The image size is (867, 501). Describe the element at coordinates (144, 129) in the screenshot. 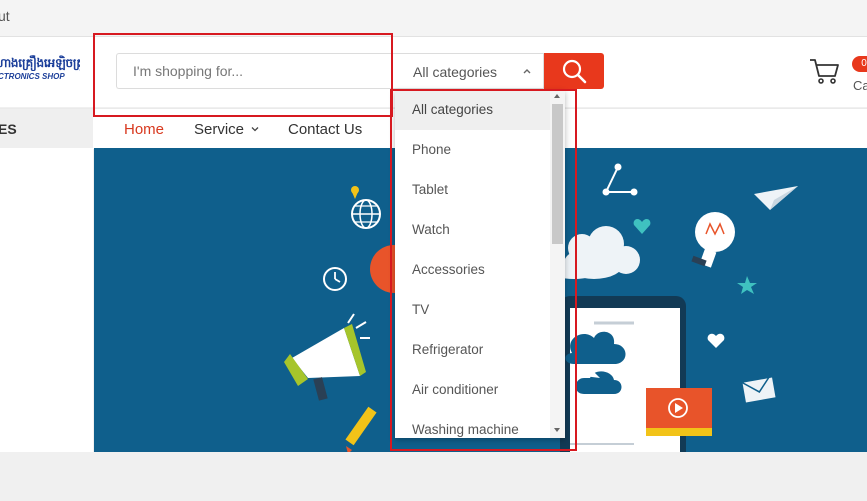

I see `nav-home: Home` at that location.